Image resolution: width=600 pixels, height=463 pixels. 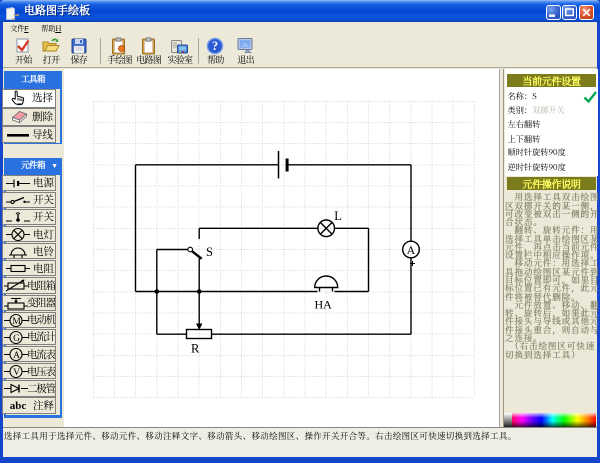 I want to click on svg-text: A, so click(x=411, y=250).